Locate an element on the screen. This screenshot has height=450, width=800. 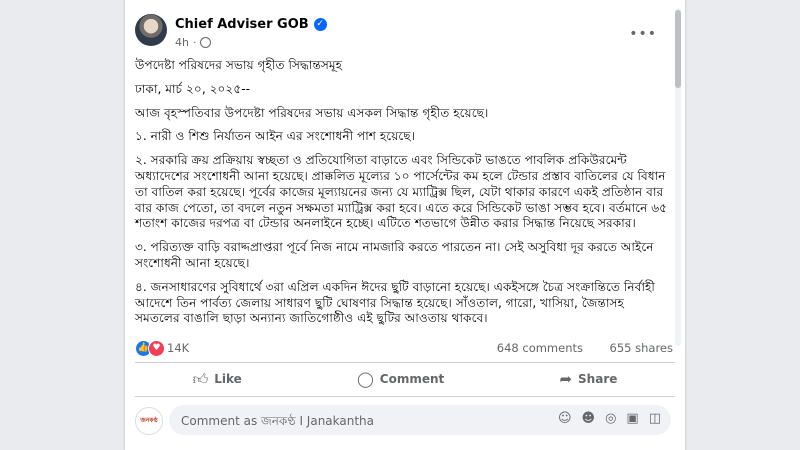
action-bar: 👍︎ Like ◯ Comment ➦ Share is located at coordinates (405, 379).